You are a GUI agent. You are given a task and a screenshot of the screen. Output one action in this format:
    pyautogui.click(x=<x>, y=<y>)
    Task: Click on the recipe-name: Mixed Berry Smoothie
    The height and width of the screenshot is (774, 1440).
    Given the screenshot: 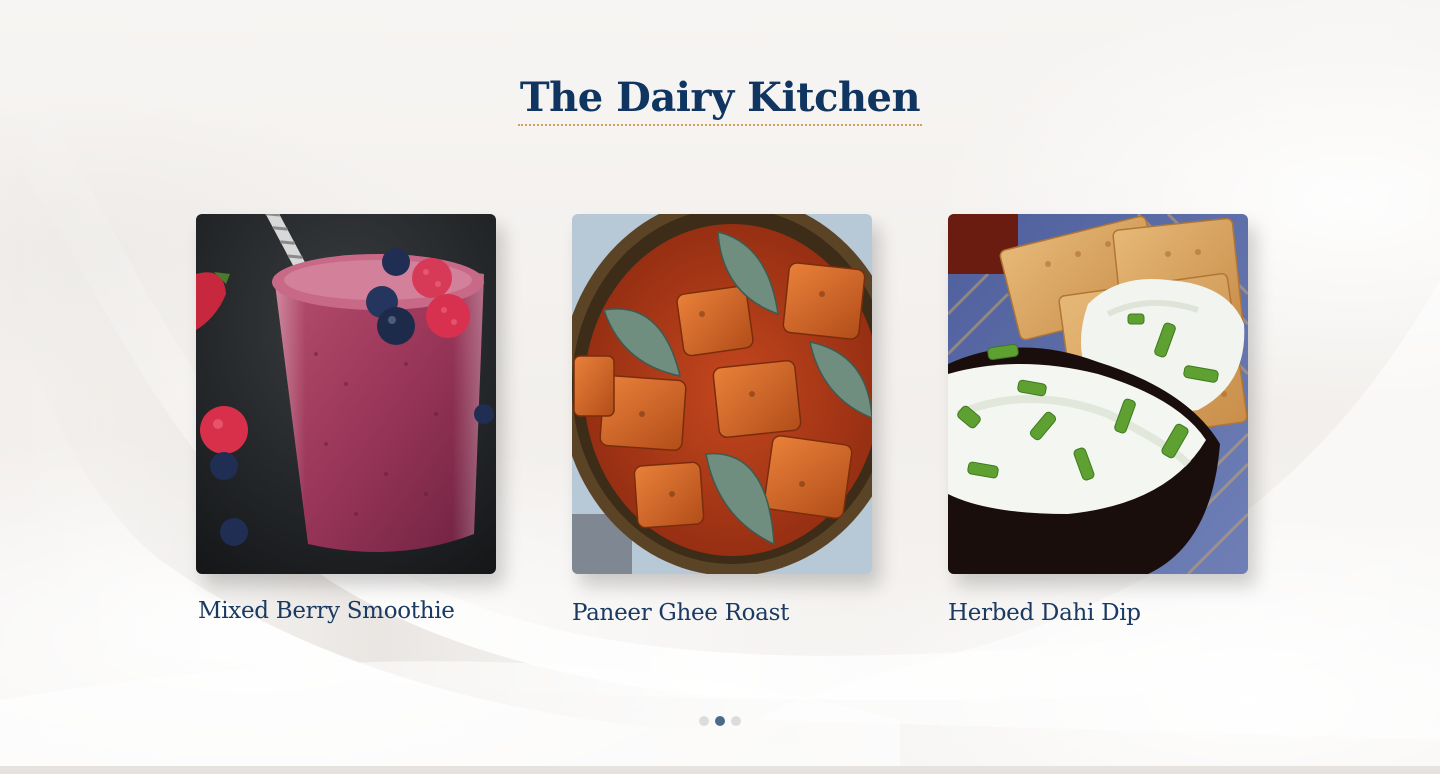 What is the action you would take?
    pyautogui.click(x=326, y=611)
    